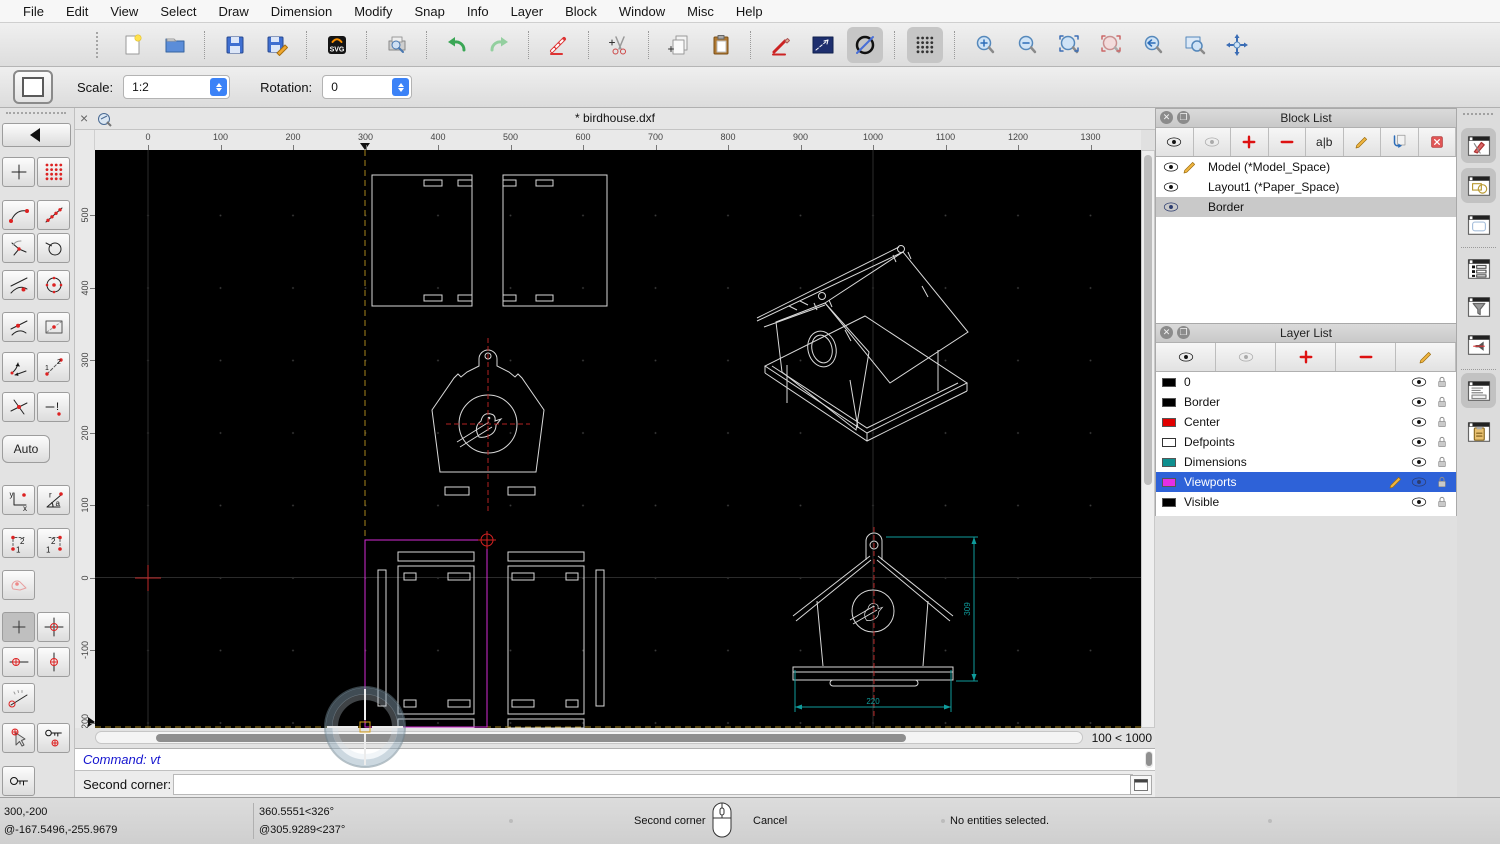  I want to click on hide-all-layers-icon, so click(1246, 357).